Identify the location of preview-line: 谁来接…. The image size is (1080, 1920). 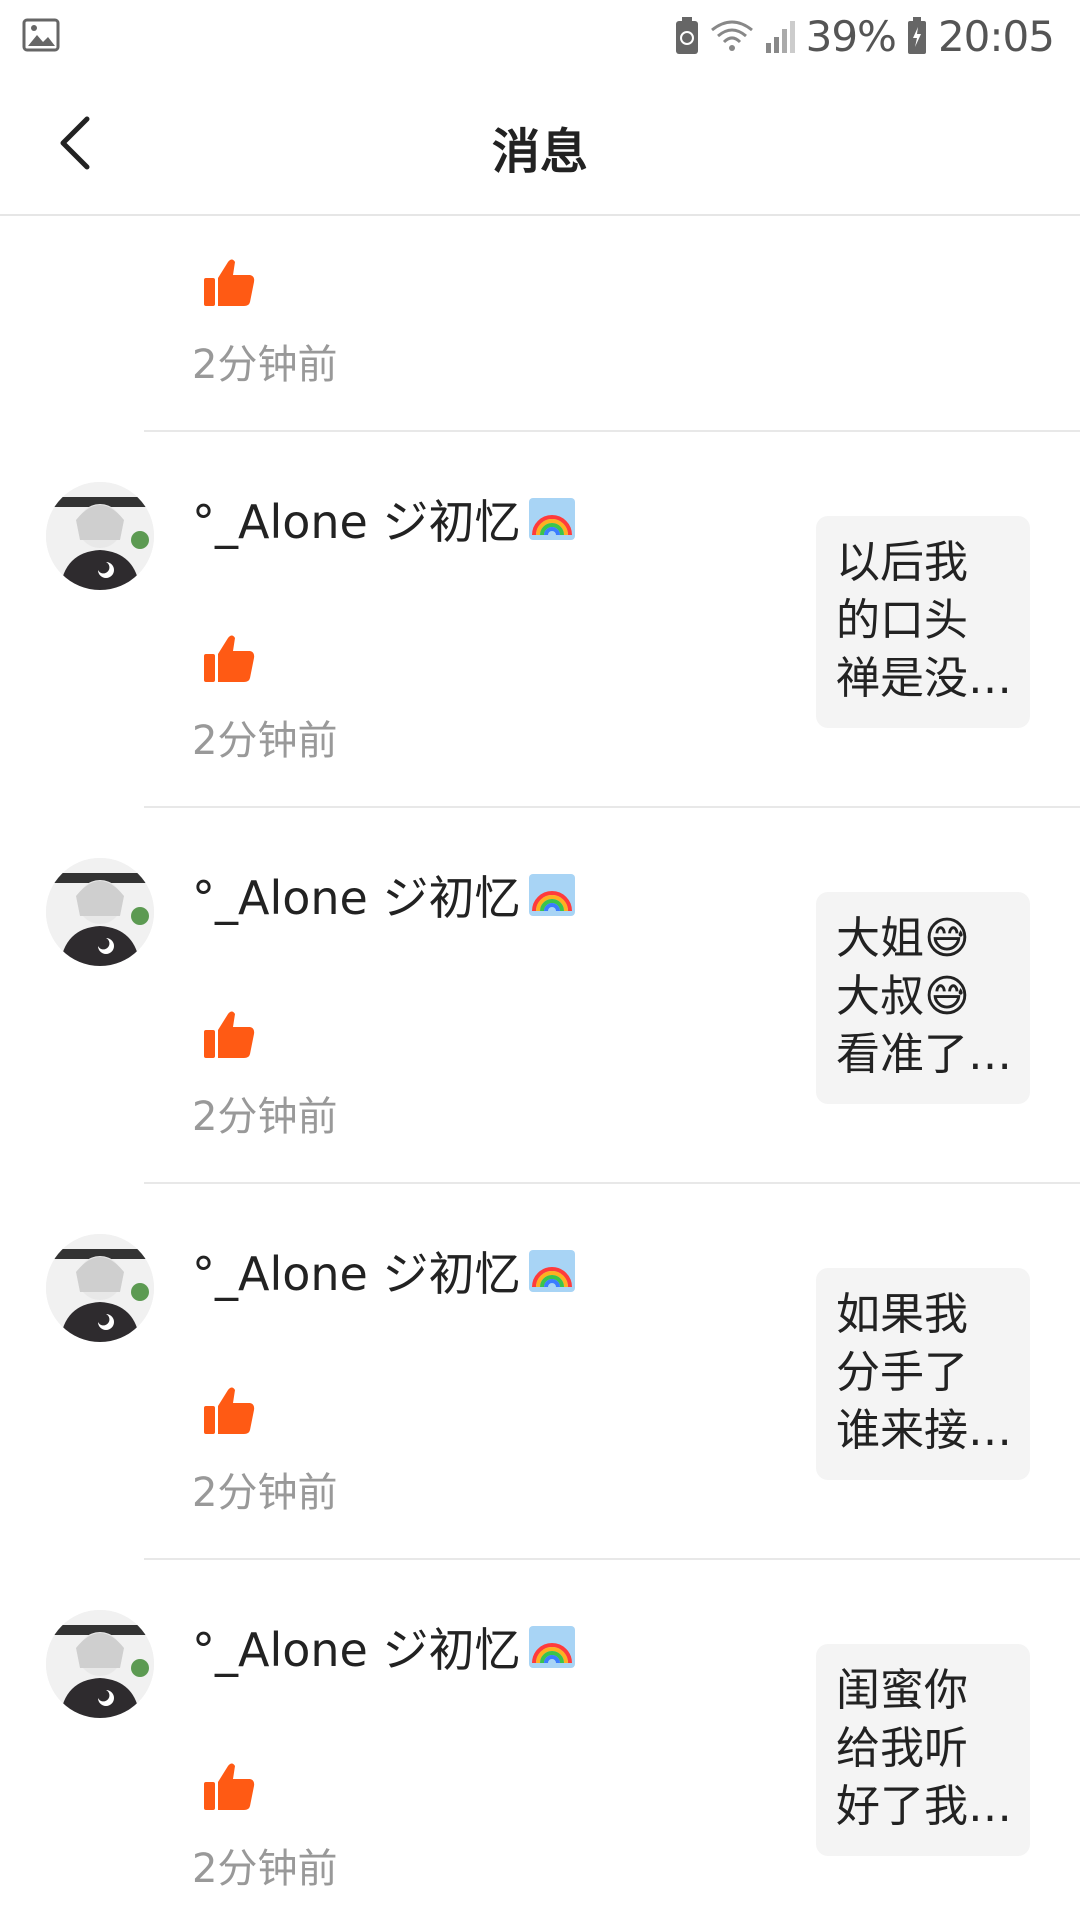
(923, 1430).